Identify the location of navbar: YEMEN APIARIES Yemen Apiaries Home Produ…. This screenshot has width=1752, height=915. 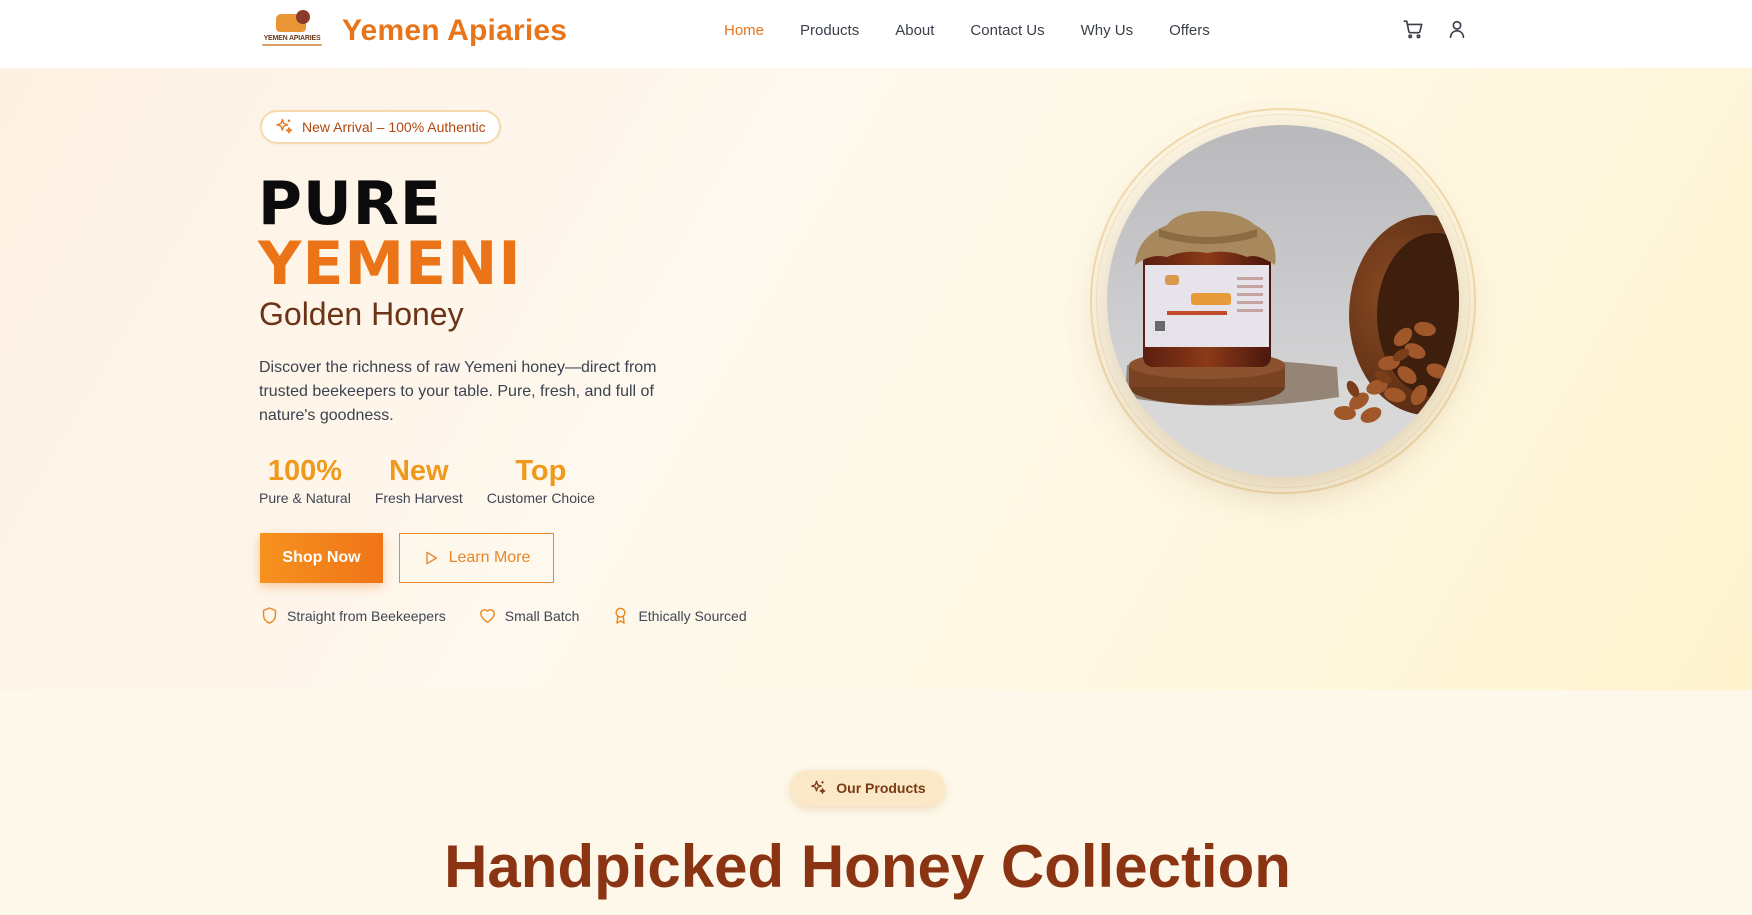
(876, 34).